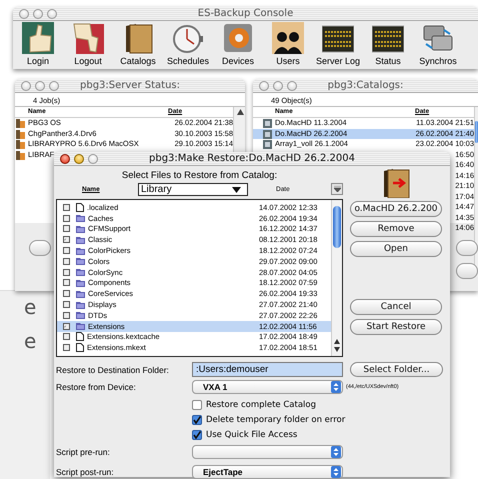 The image size is (478, 479). I want to click on window-title: ES-Backup Console, so click(246, 13).